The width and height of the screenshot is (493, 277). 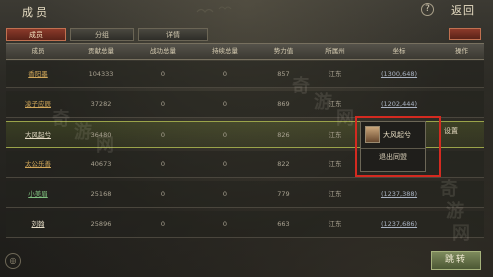 What do you see at coordinates (245, 74) in the screenshot?
I see `table-row: 香阳墨 104333 0 0 857 江东 (1300,648)` at bounding box center [245, 74].